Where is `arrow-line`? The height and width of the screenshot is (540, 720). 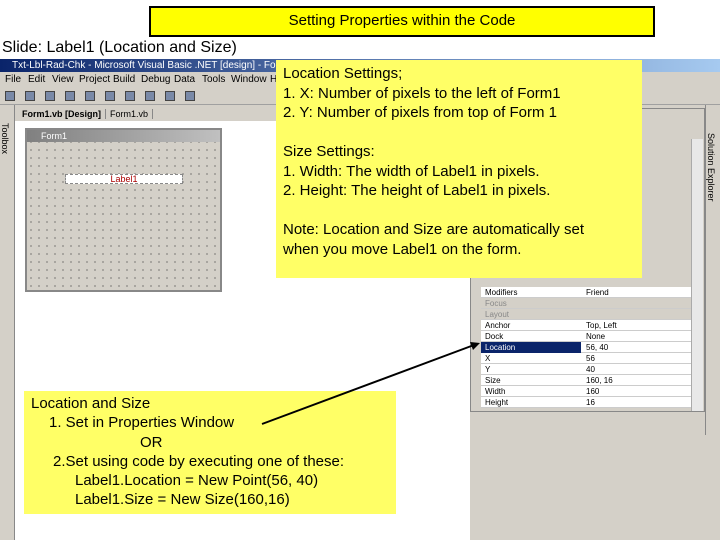
arrow-line is located at coordinates (368, 384).